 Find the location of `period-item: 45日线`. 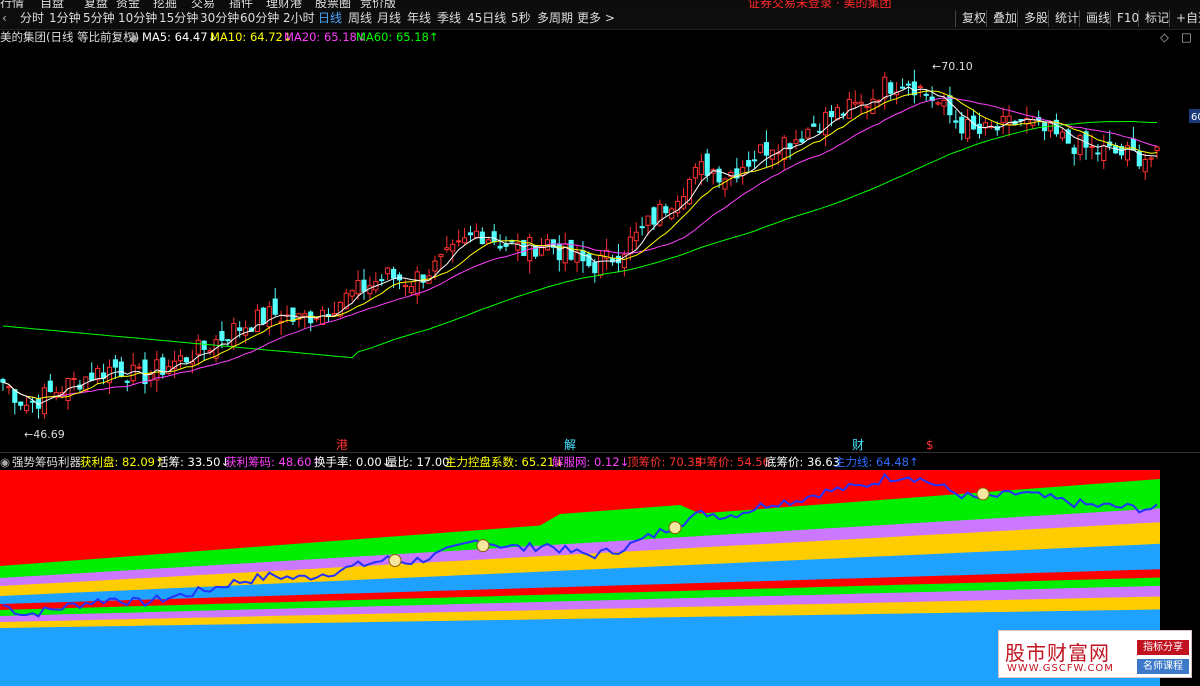

period-item: 45日线 is located at coordinates (486, 18).